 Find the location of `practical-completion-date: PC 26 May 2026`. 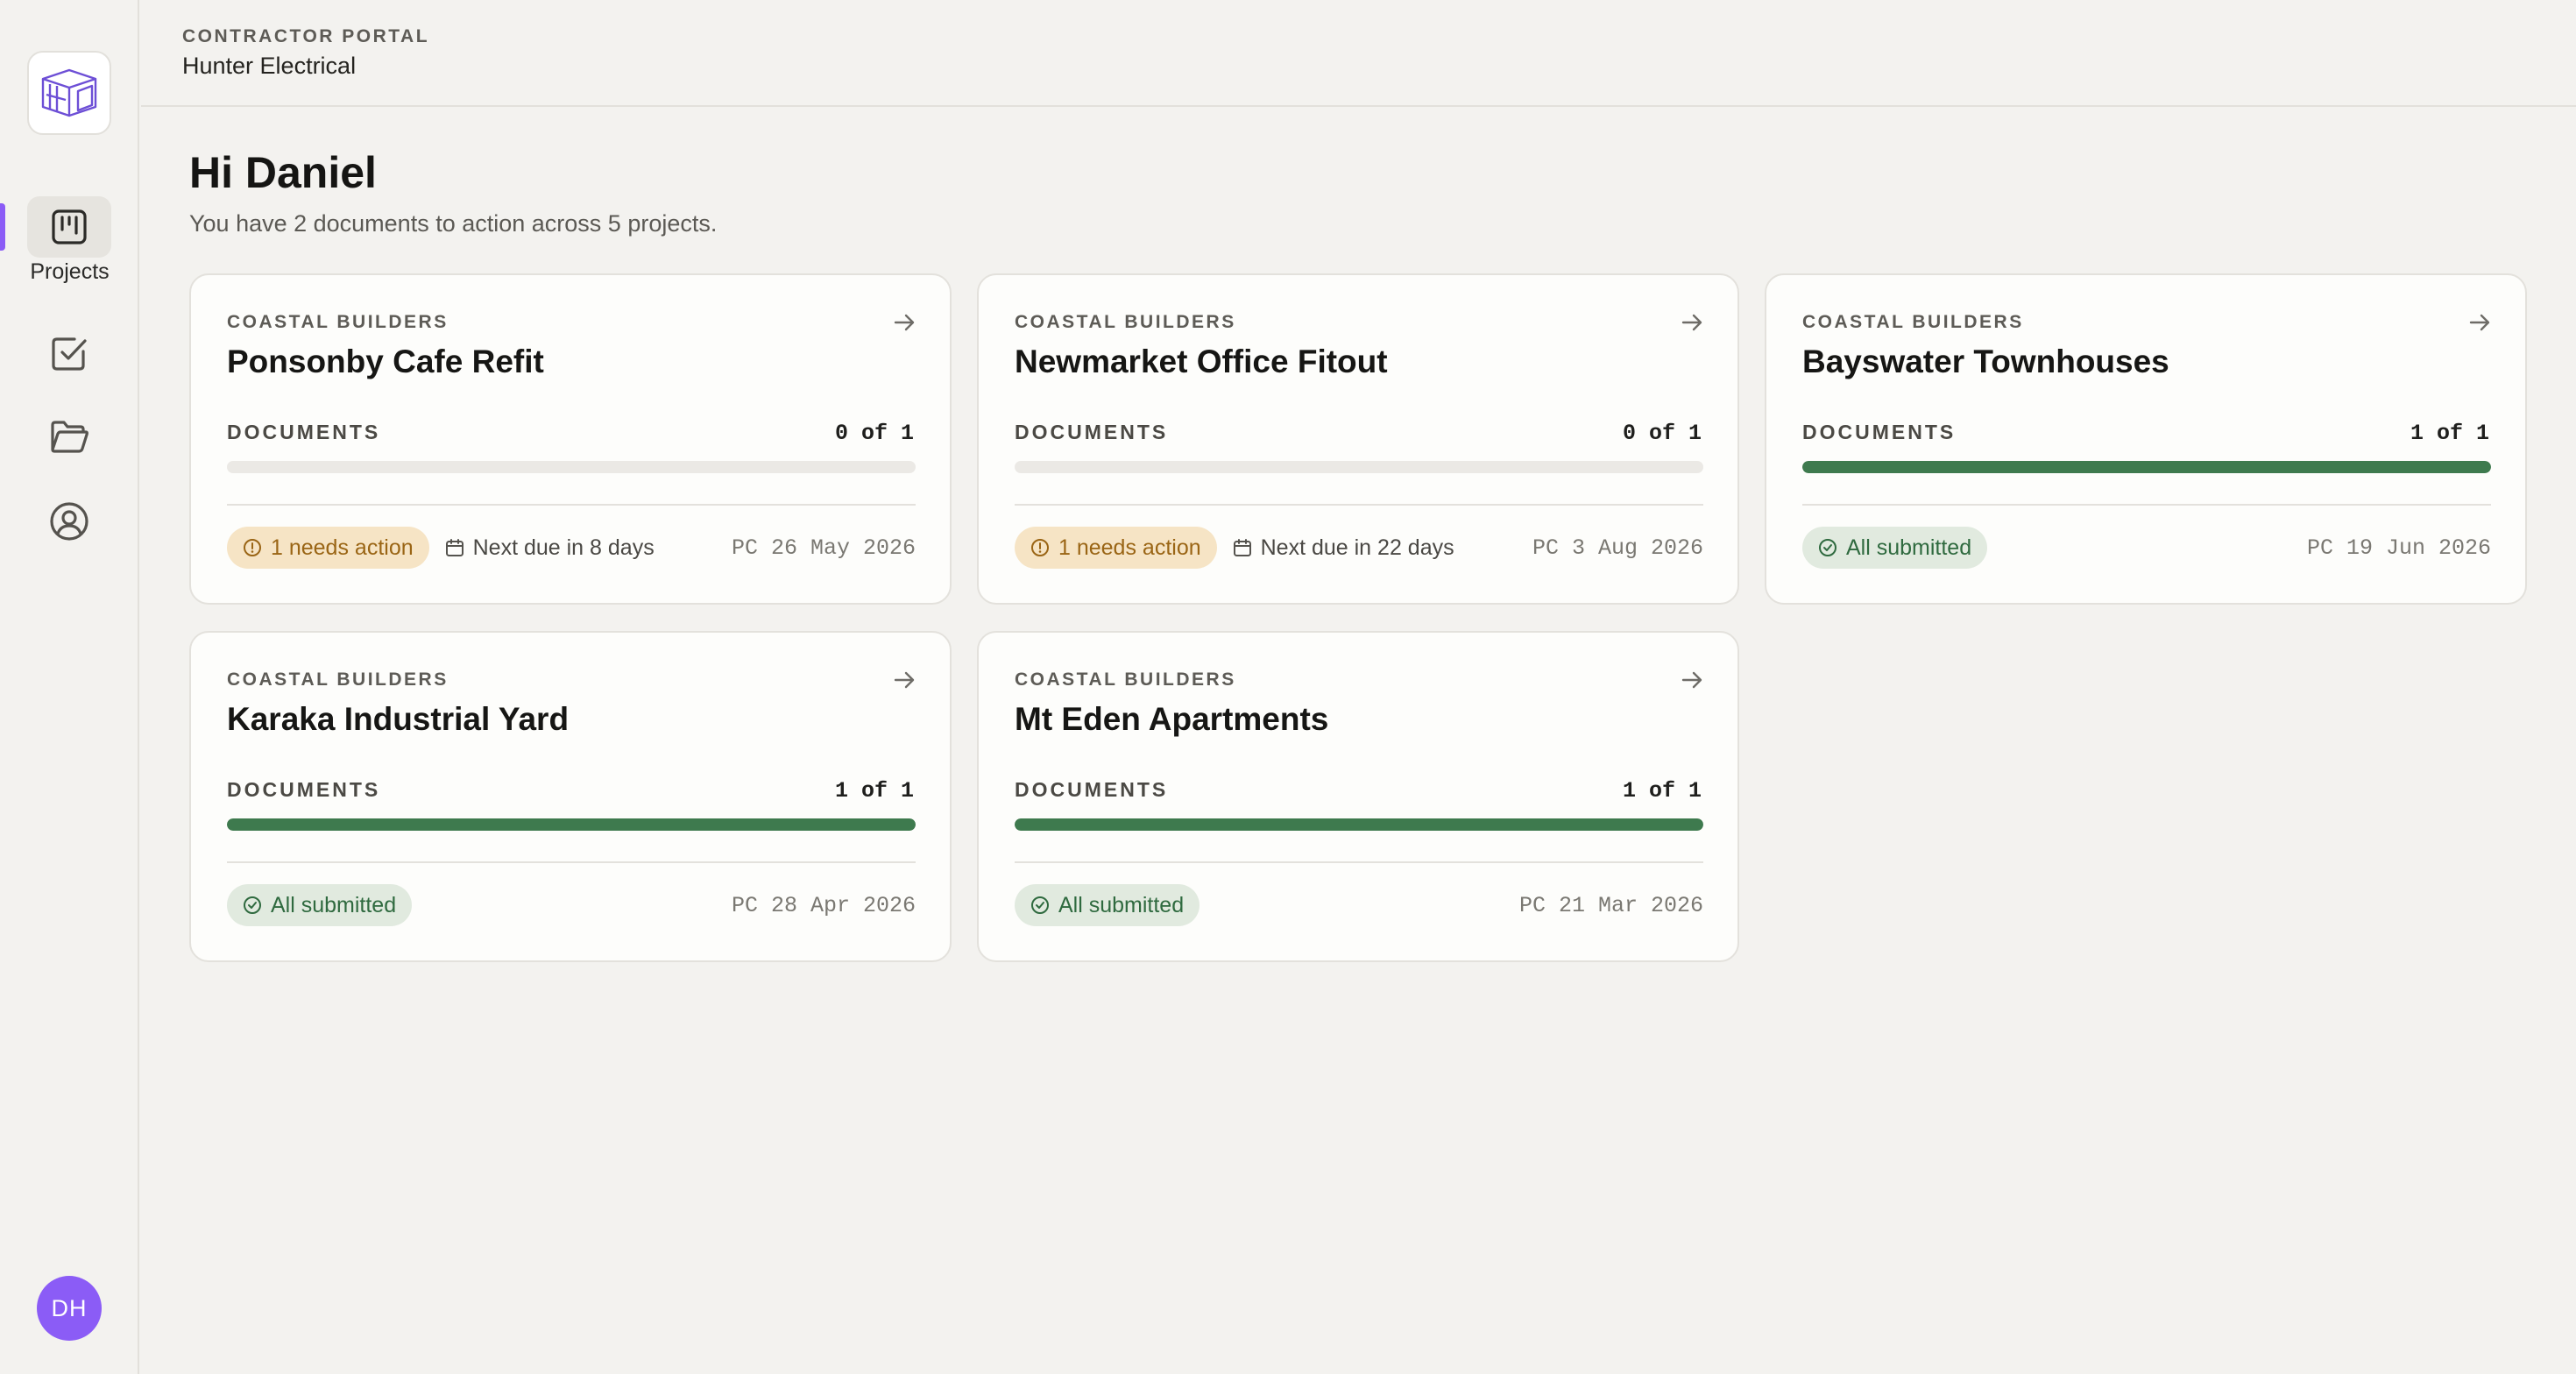

practical-completion-date: PC 26 May 2026 is located at coordinates (823, 548).